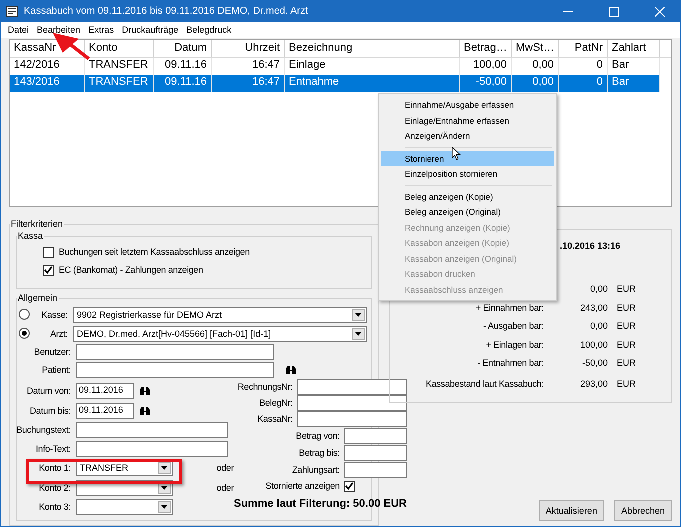 The height and width of the screenshot is (527, 681). I want to click on field-label: Patient:, so click(56, 370).